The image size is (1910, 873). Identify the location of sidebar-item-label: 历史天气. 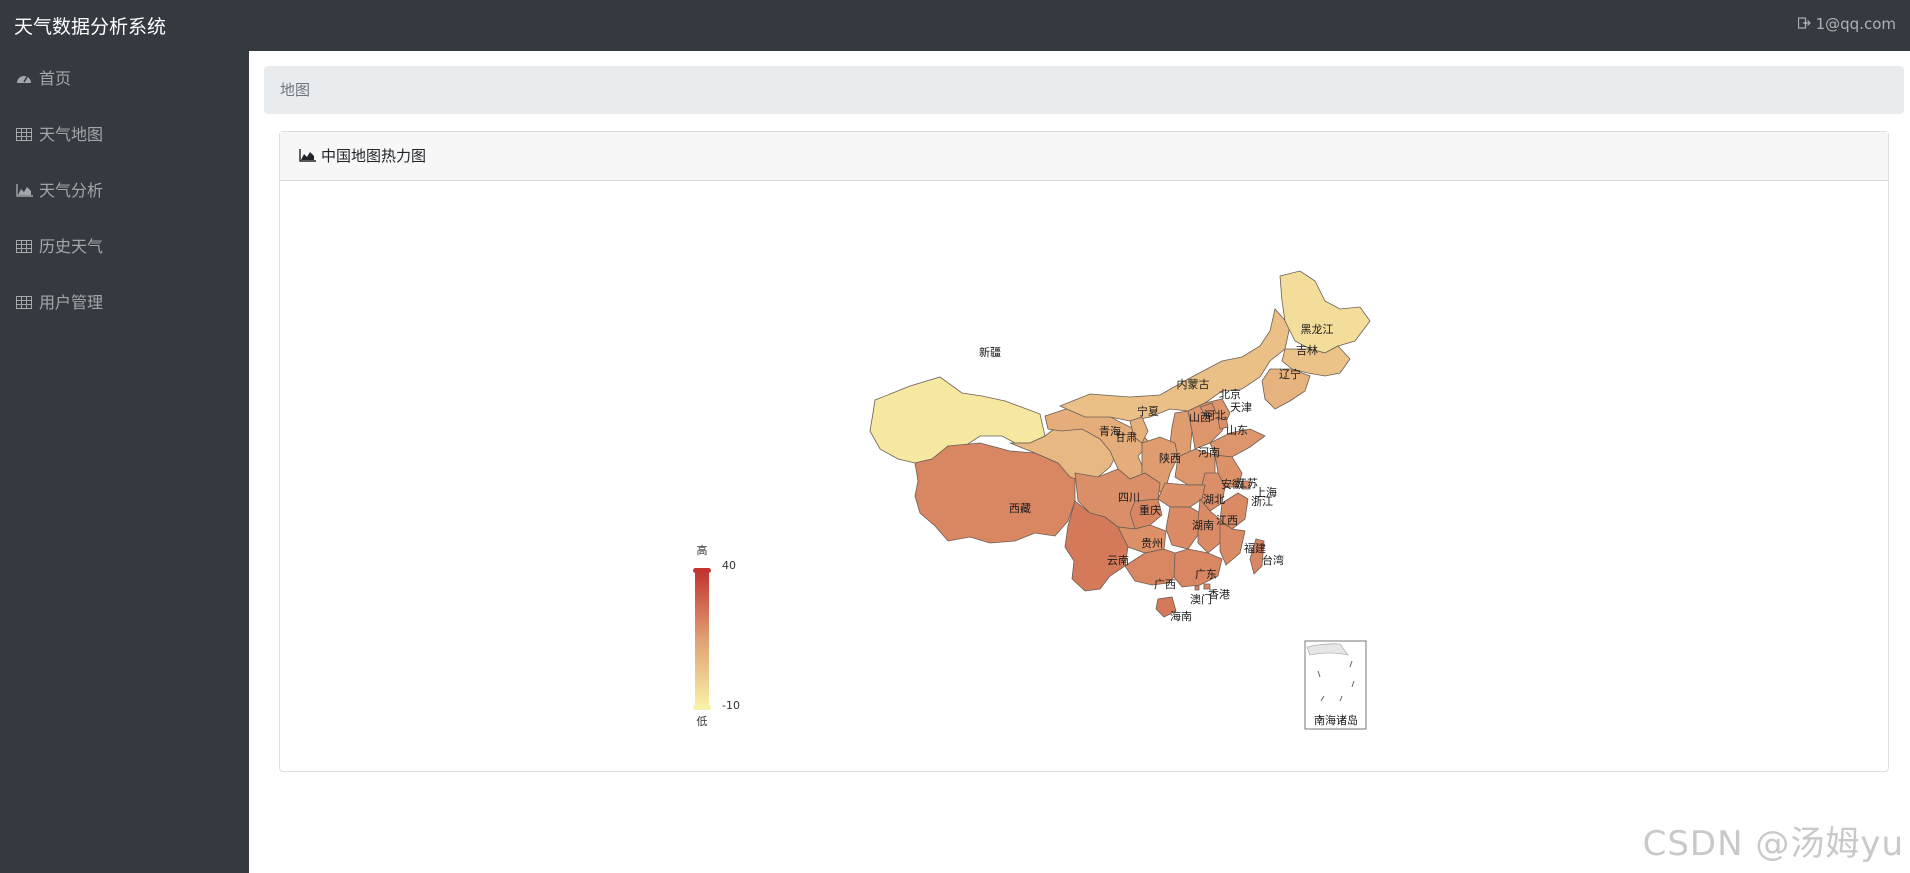
(71, 246).